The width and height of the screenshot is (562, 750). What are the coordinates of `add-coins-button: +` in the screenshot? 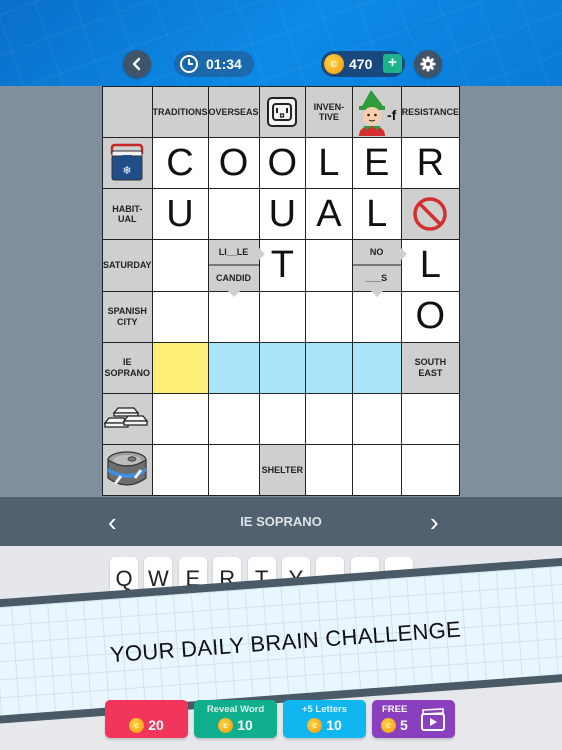 It's located at (392, 63).